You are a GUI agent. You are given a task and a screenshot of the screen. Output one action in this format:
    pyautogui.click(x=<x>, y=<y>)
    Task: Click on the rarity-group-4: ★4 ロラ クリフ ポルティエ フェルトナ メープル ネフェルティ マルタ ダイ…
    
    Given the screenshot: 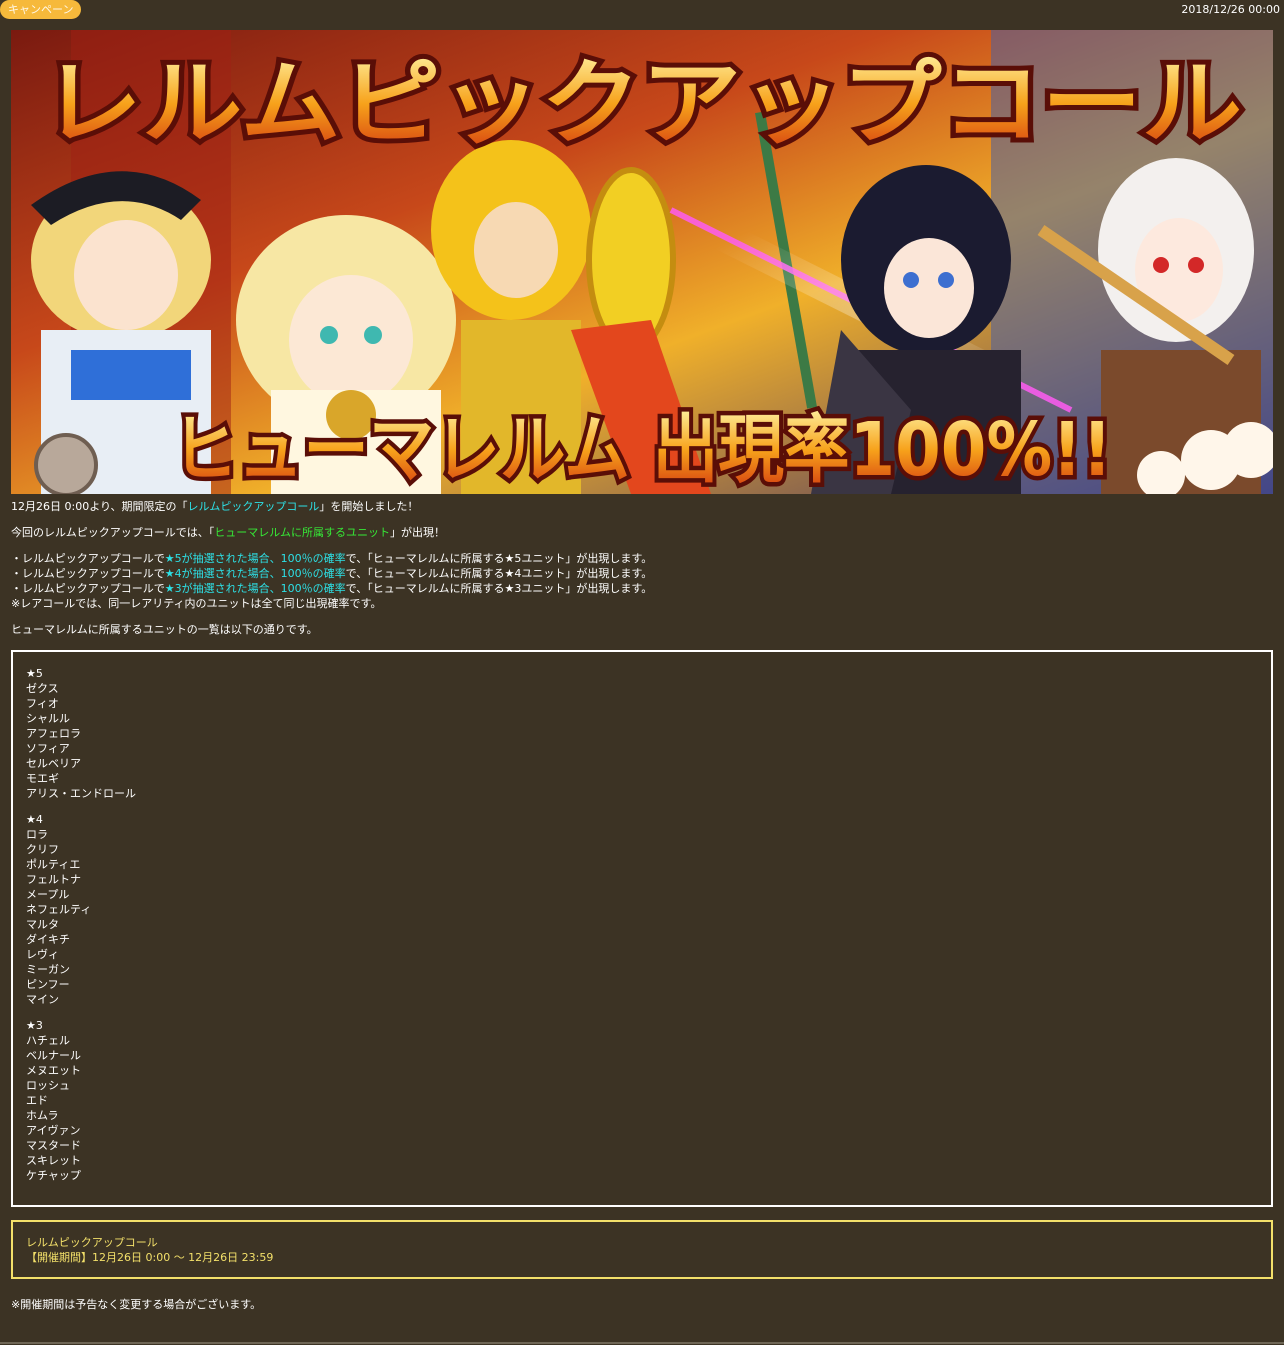 What is the action you would take?
    pyautogui.click(x=81, y=909)
    